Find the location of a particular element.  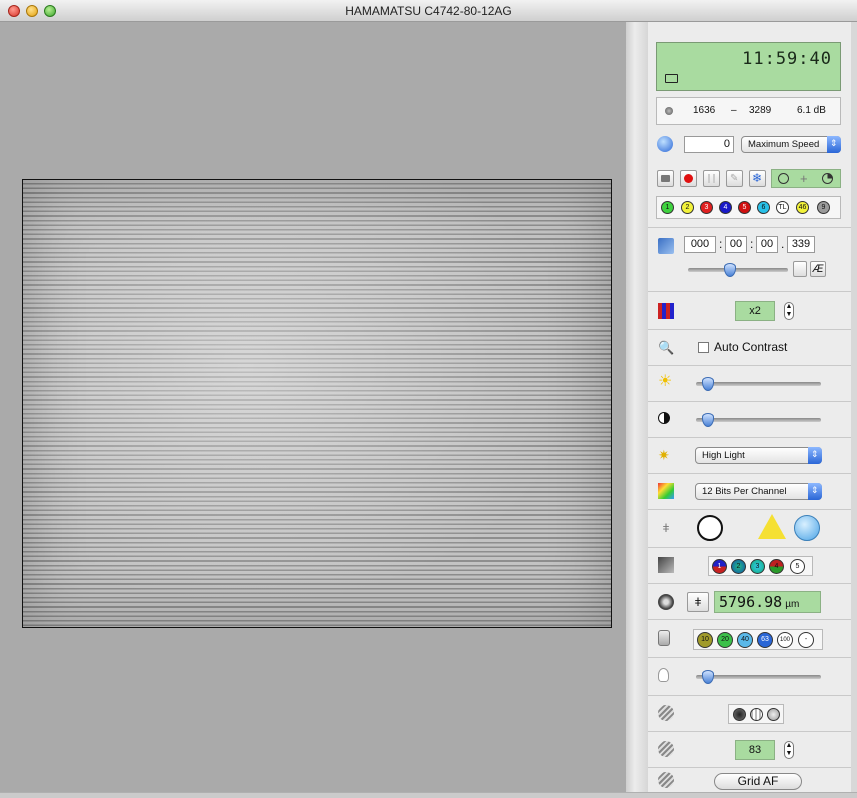

exposure-hours: 000 is located at coordinates (700, 244).